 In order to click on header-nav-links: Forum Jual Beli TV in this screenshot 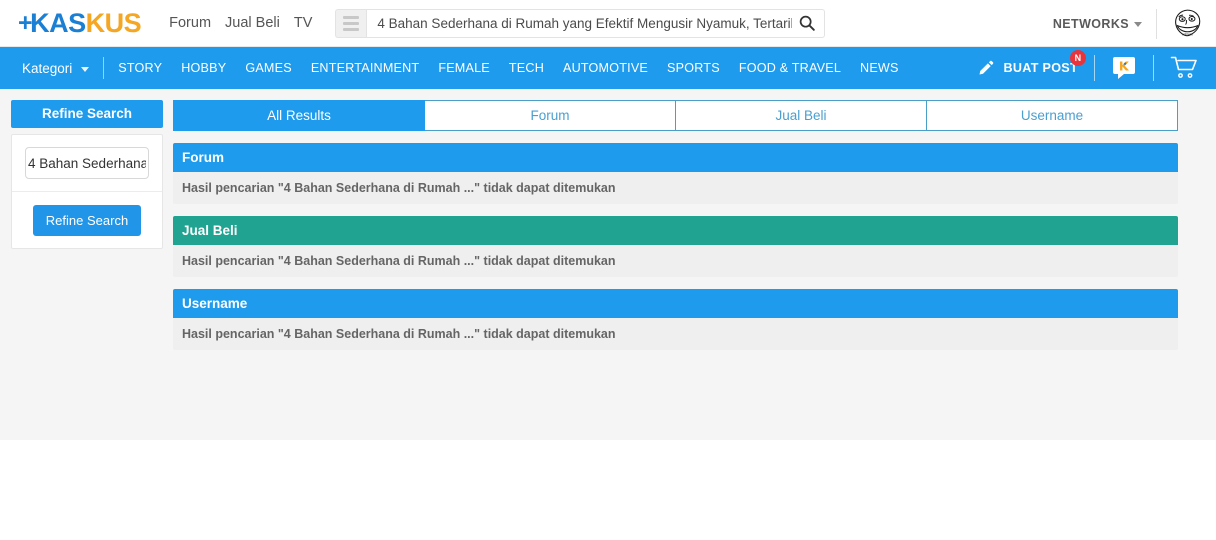, I will do `click(240, 23)`.